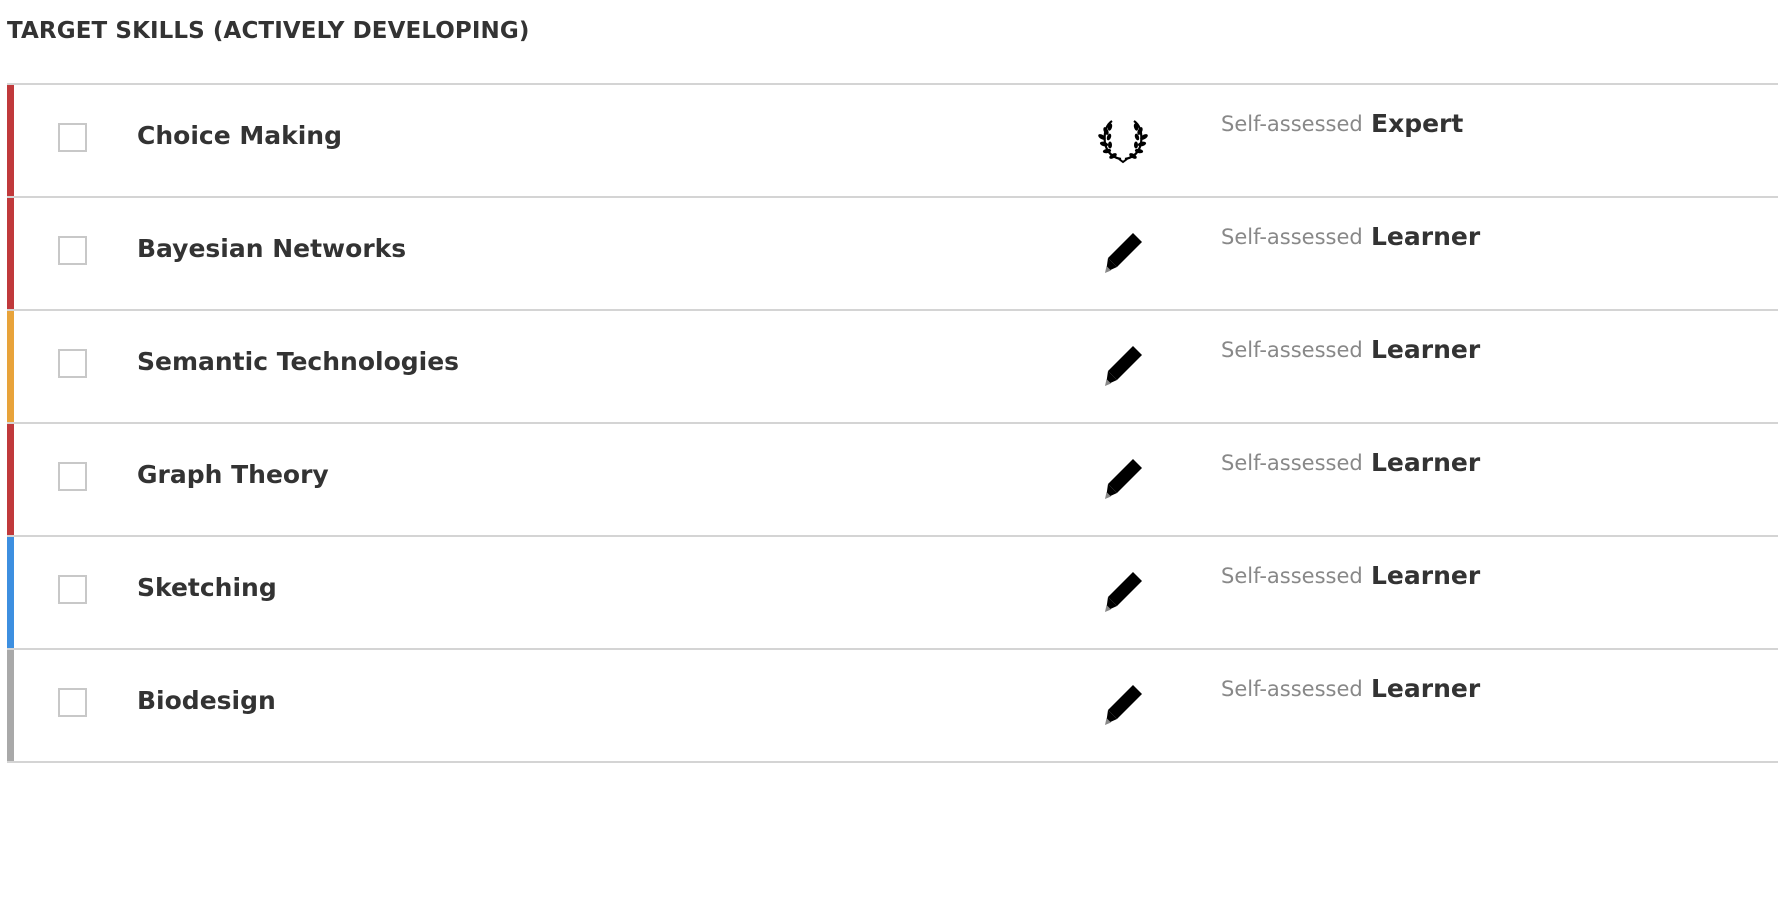 This screenshot has width=1778, height=898. What do you see at coordinates (298, 361) in the screenshot?
I see `skill-name: Semantic Technologies` at bounding box center [298, 361].